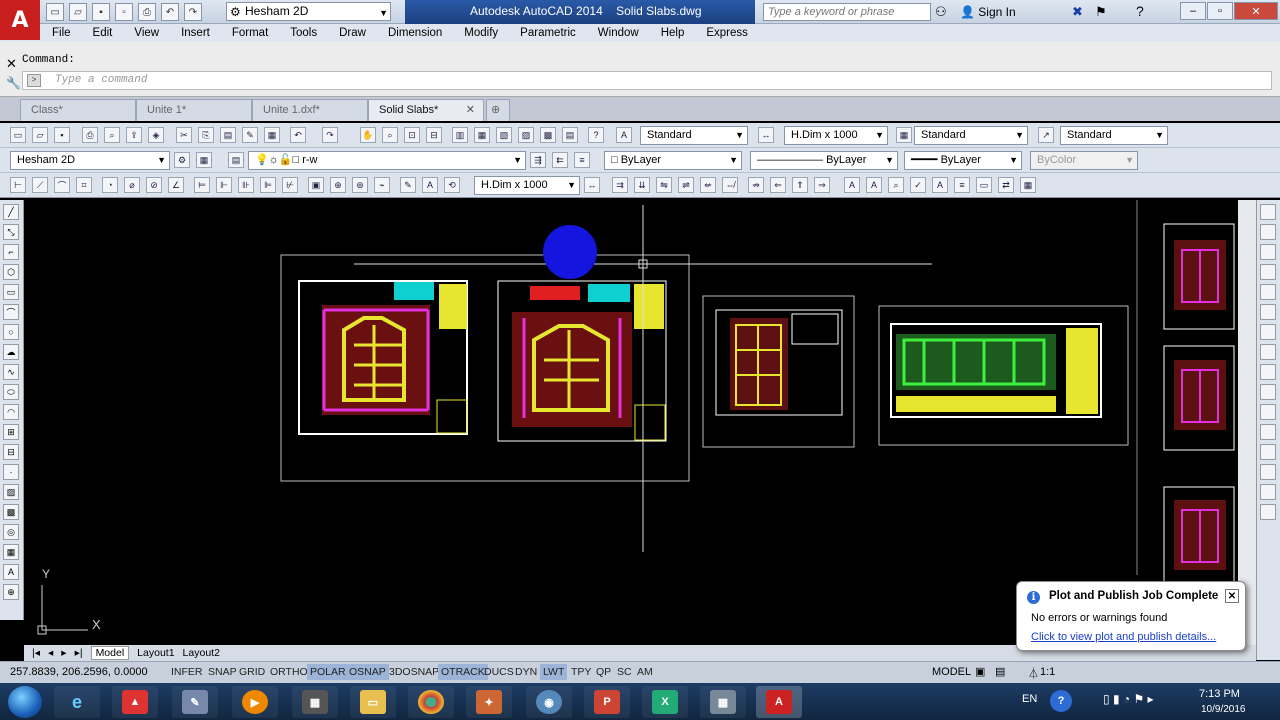 The width and height of the screenshot is (1280, 720). I want to click on nav-next-icon: ▸, so click(63, 653).